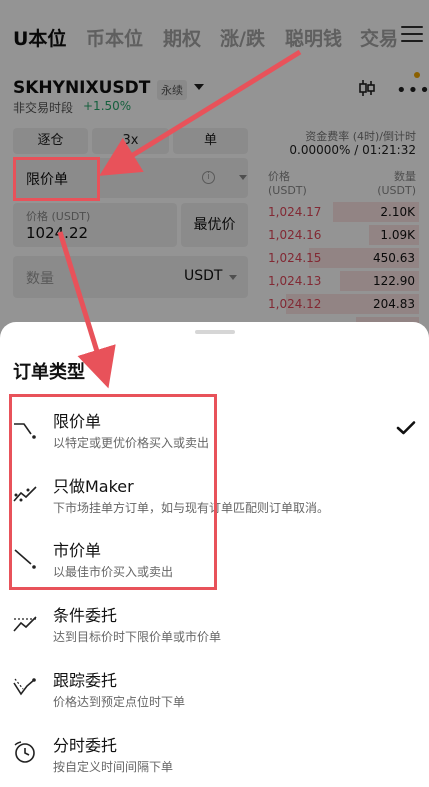 The image size is (429, 787). I want to click on sheet-grabber, so click(215, 332).